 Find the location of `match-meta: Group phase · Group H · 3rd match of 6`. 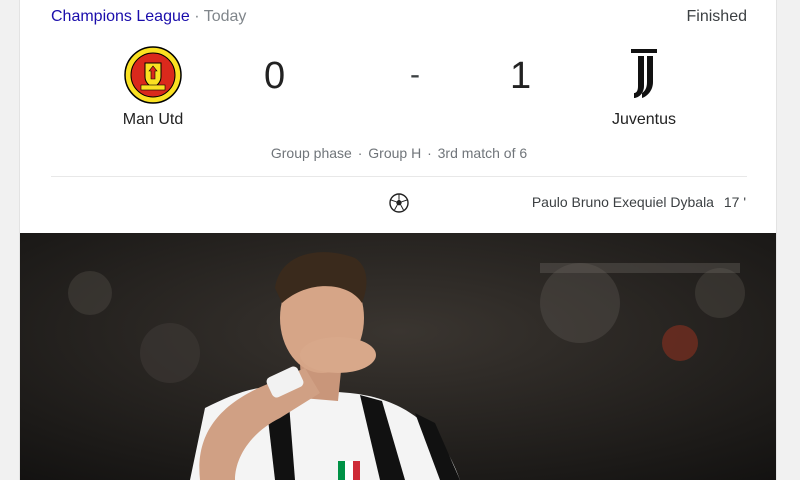

match-meta: Group phase · Group H · 3rd match of 6 is located at coordinates (398, 153).